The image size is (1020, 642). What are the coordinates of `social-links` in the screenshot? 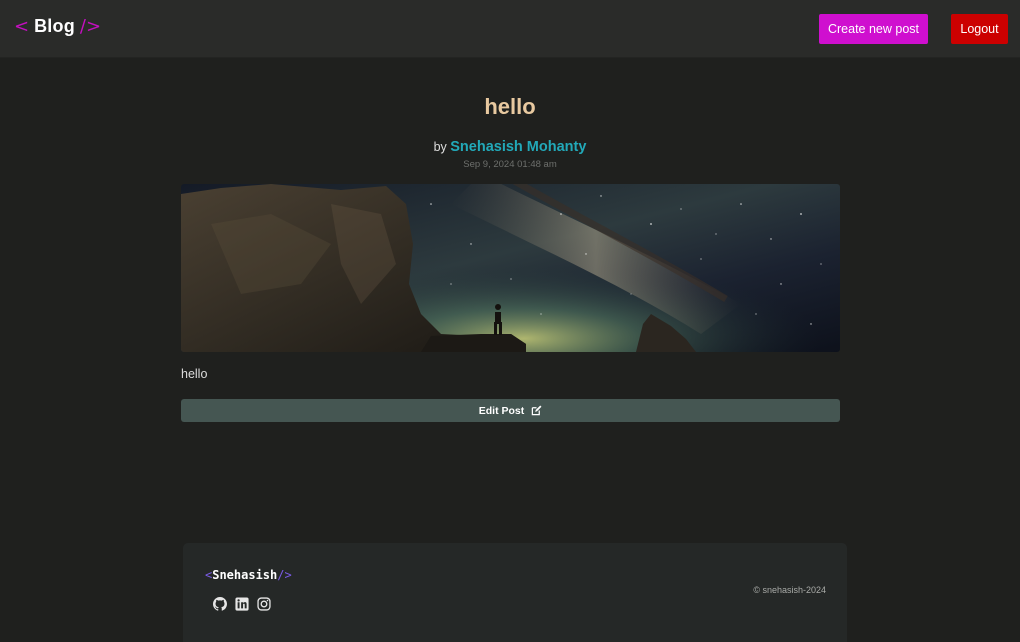 It's located at (242, 604).